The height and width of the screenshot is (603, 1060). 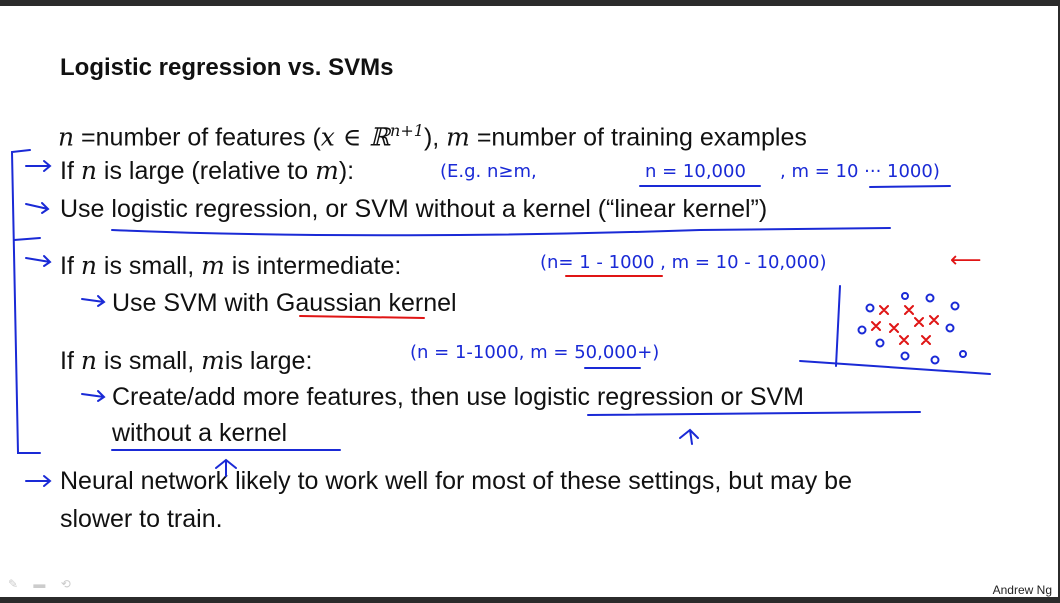 I want to click on pen-toolbar: ✎ ▬ ⟲, so click(x=42, y=584).